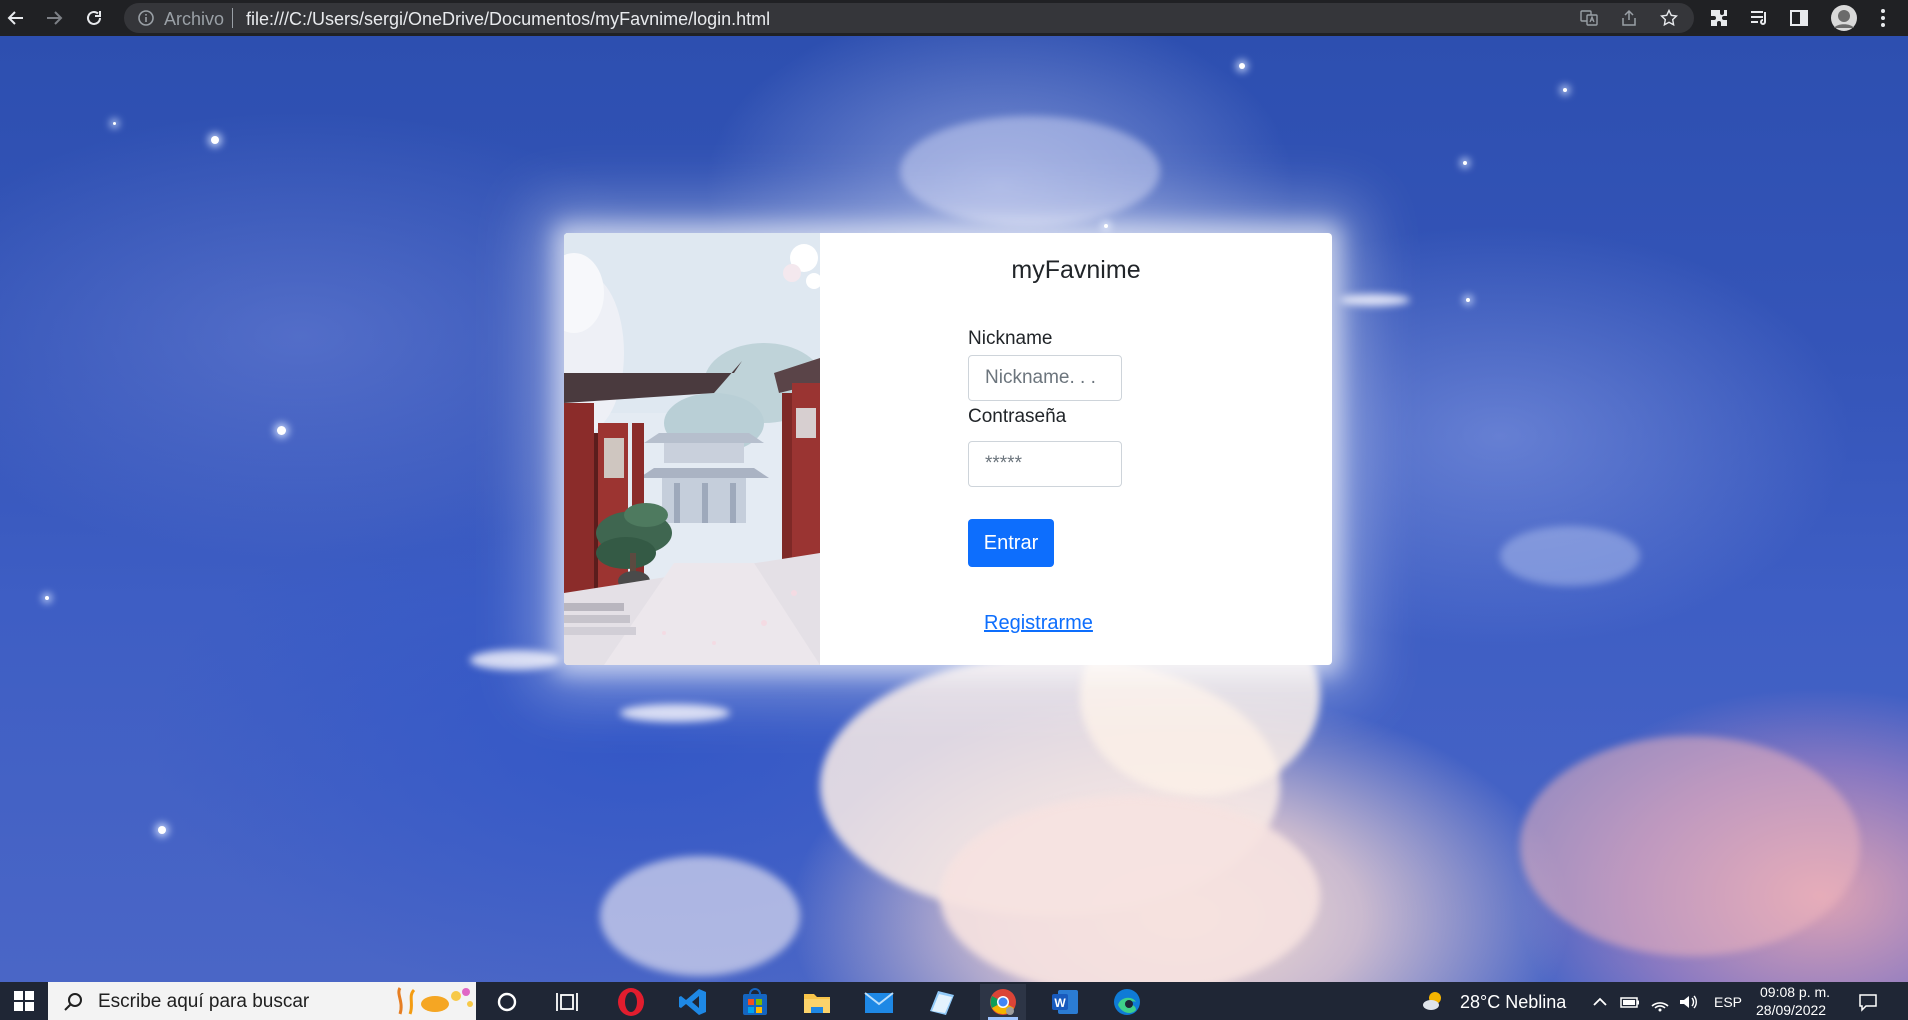 This screenshot has width=1908, height=1020. I want to click on battery-icon, so click(1630, 1002).